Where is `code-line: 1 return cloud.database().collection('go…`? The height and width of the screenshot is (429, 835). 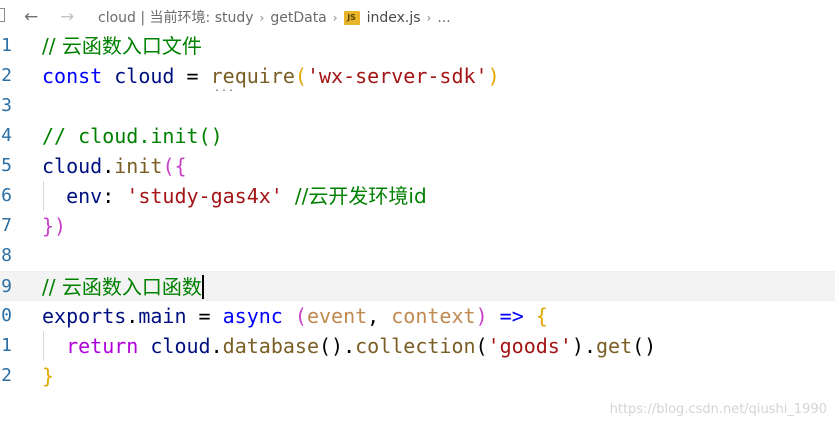
code-line: 1 return cloud.database().collection('go… is located at coordinates (417, 346).